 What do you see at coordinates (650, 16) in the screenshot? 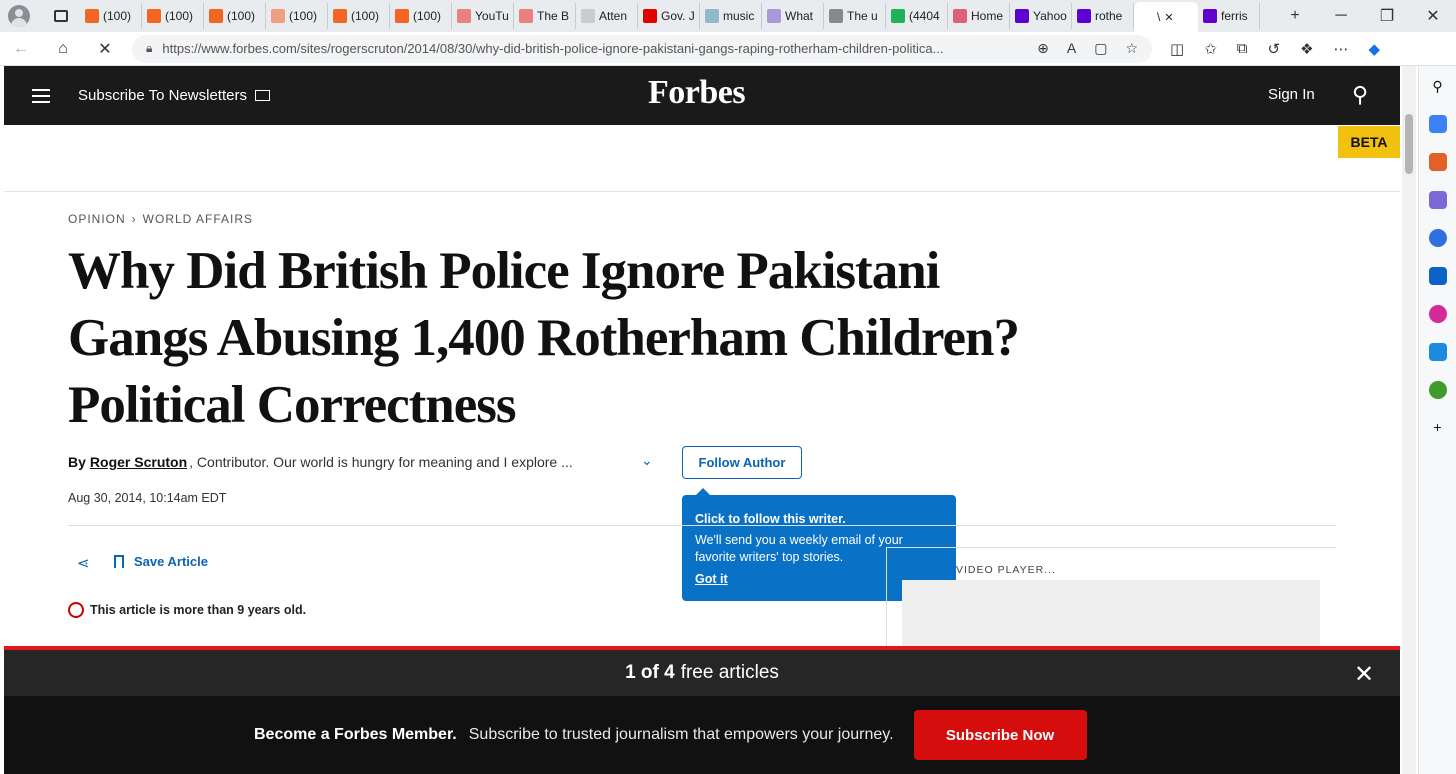
I see `youtube-icon` at bounding box center [650, 16].